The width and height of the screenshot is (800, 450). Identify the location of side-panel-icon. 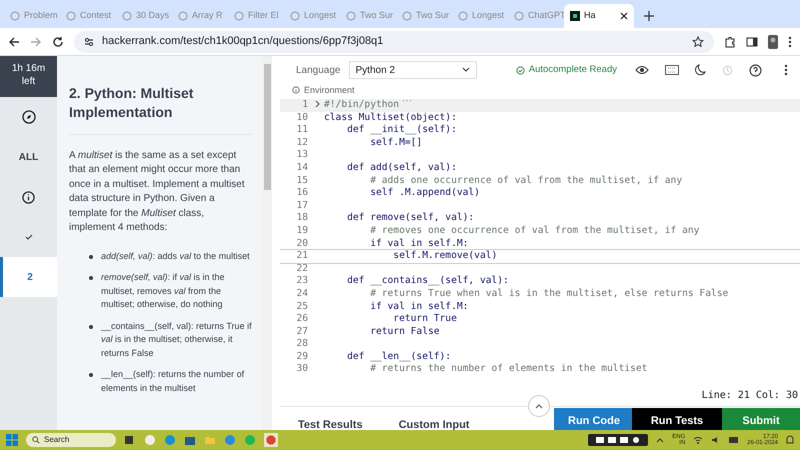
(752, 42).